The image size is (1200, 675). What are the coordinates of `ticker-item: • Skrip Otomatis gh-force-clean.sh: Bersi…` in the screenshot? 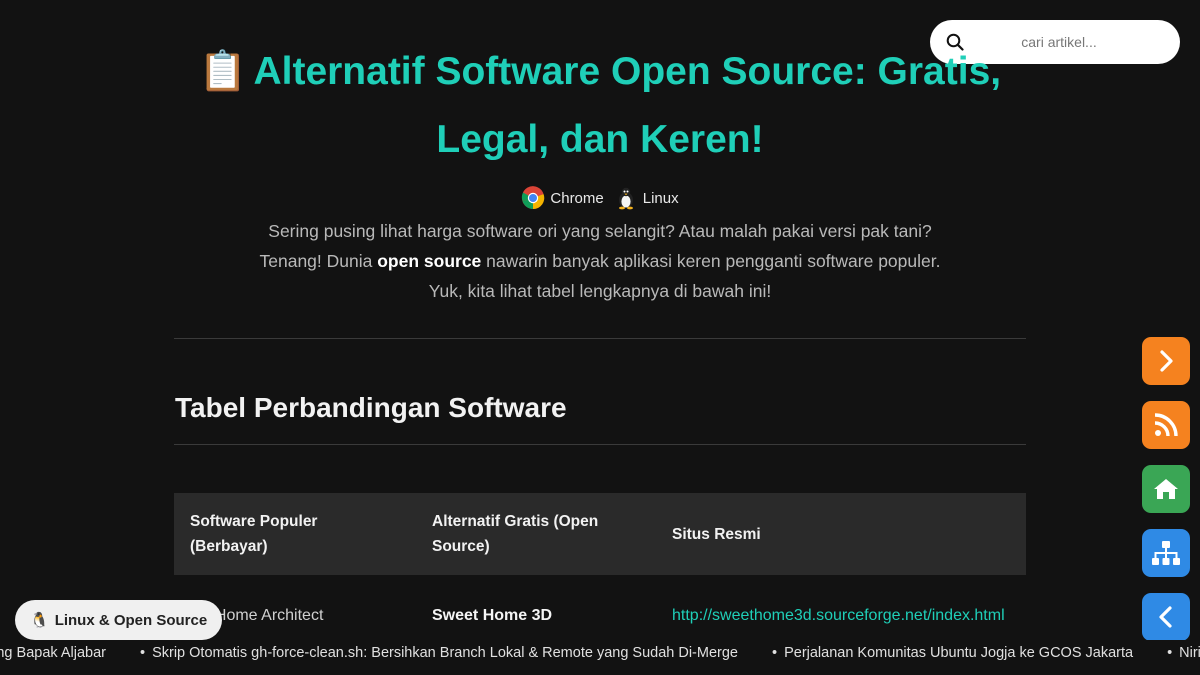 It's located at (456, 653).